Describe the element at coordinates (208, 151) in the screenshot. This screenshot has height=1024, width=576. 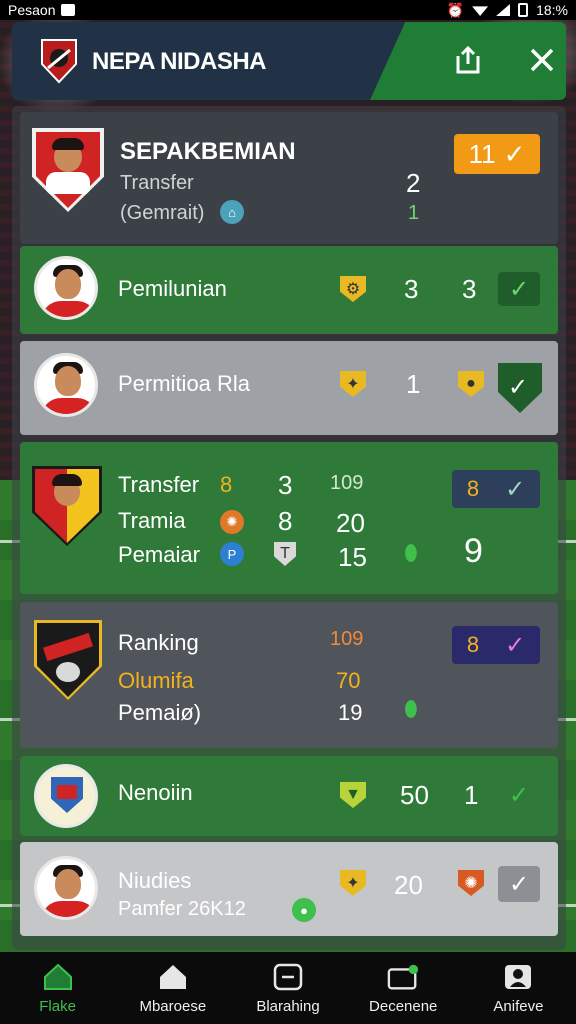
I see `card-title: SEPAKBEMIAN` at that location.